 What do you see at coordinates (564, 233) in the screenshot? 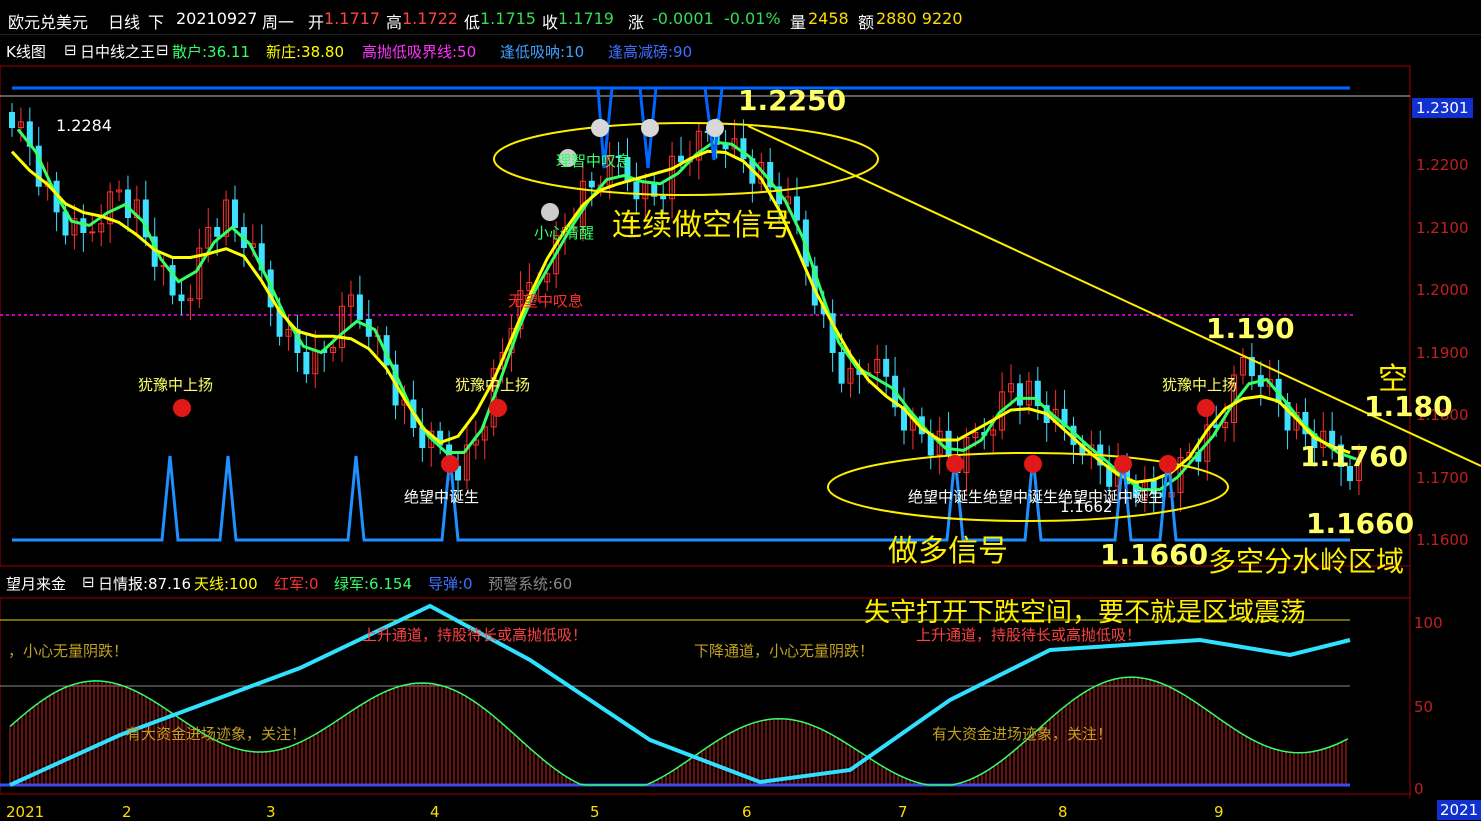
I see `careful-label: 小心清醒` at bounding box center [564, 233].